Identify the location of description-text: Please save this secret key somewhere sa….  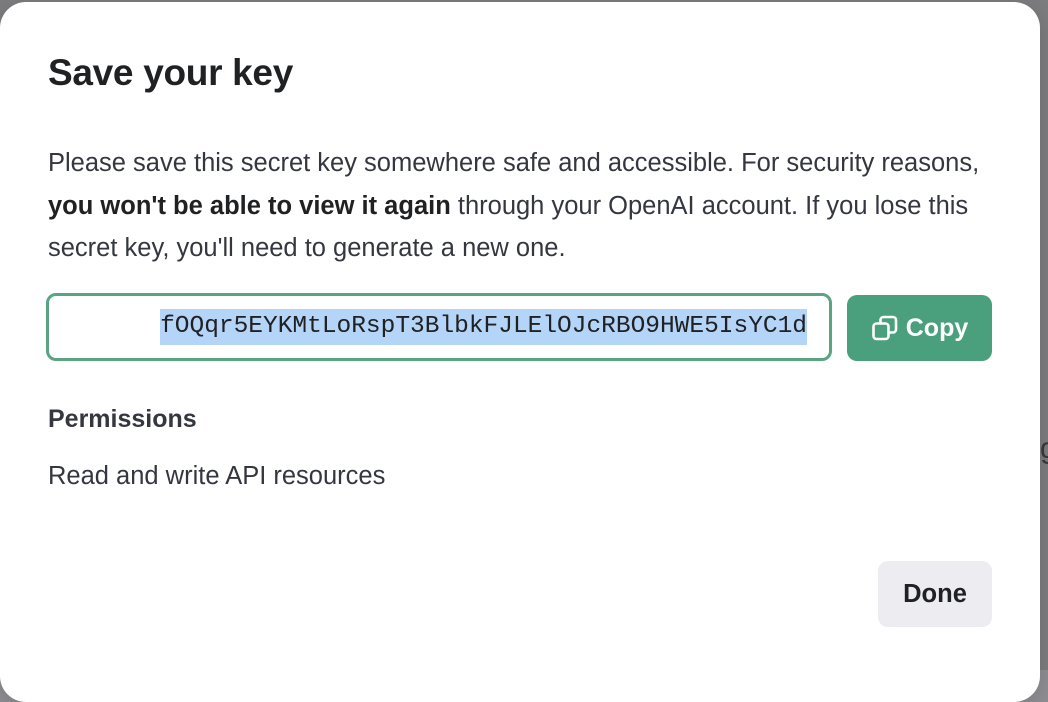
(514, 163).